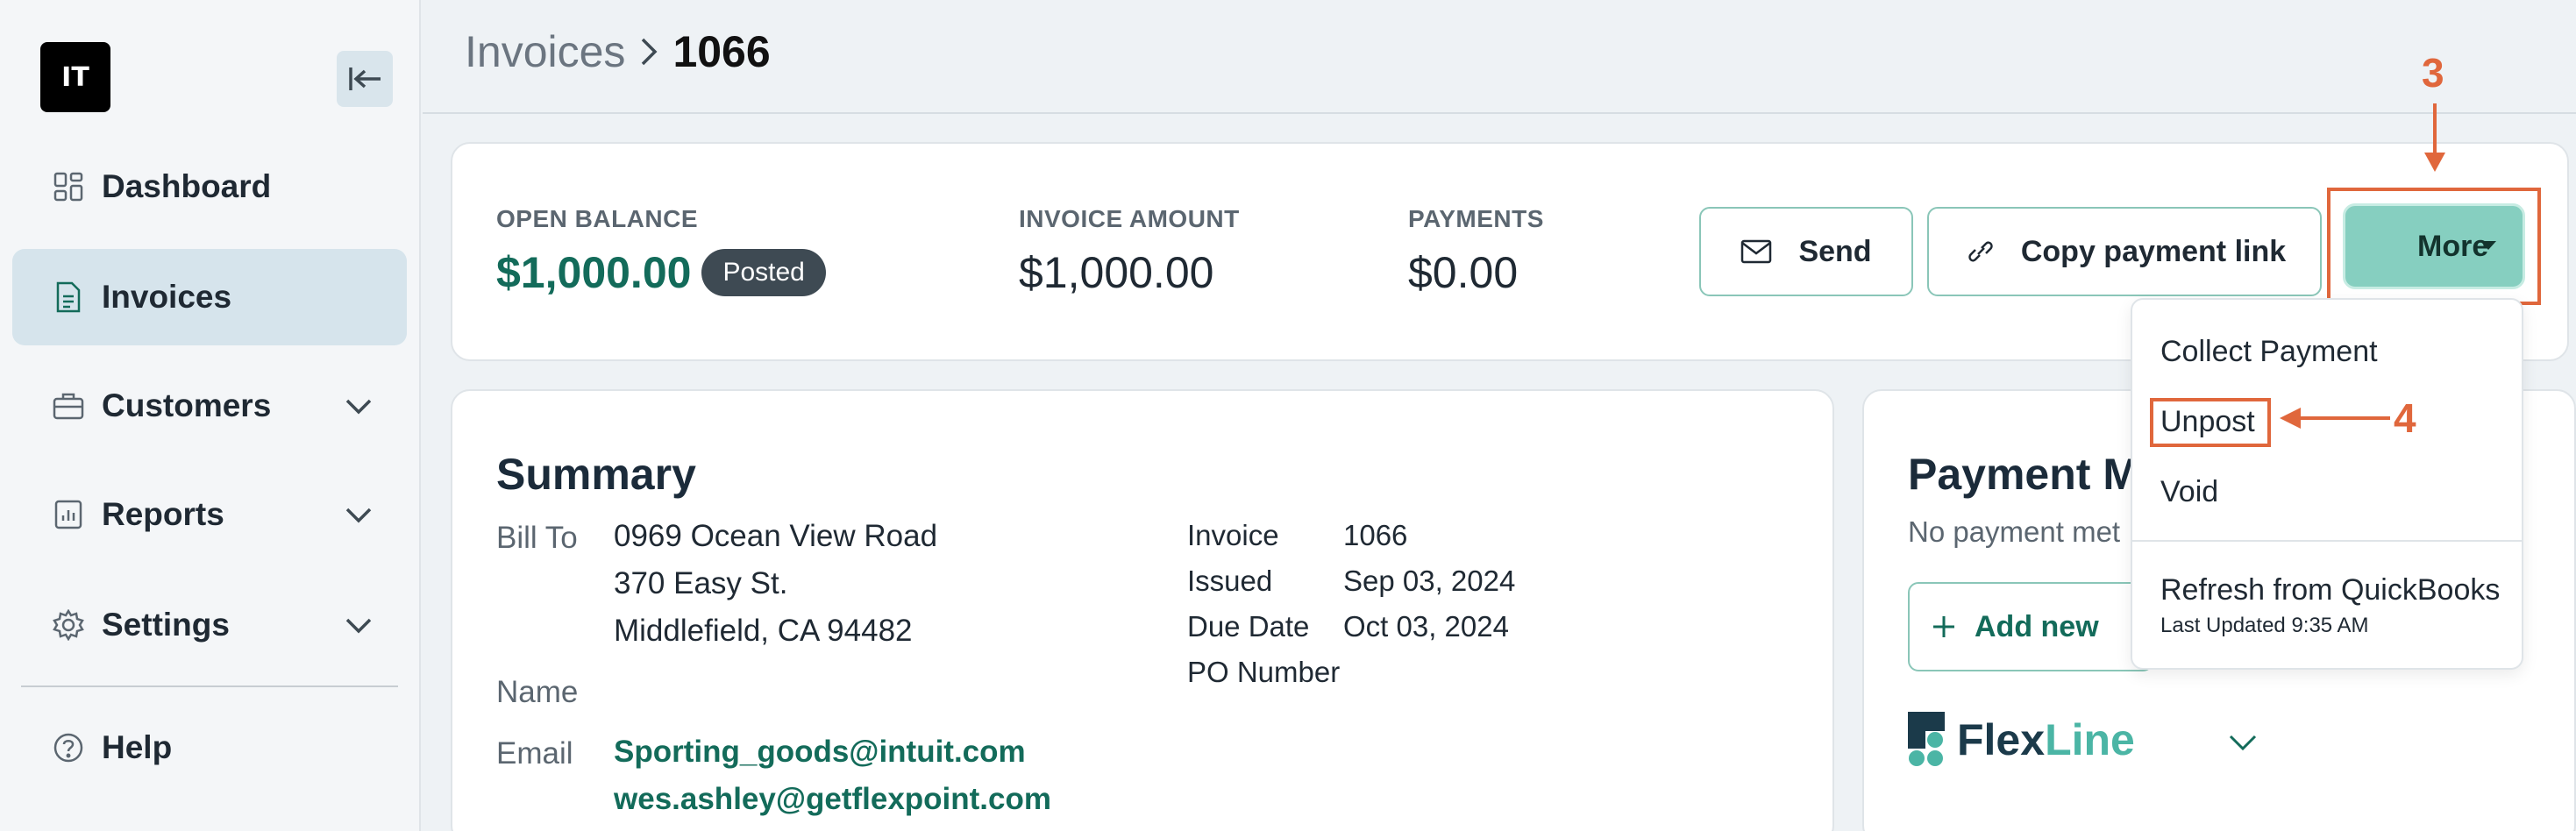 The height and width of the screenshot is (831, 2576). What do you see at coordinates (1375, 535) in the screenshot?
I see `invoice-number-value: 1066` at bounding box center [1375, 535].